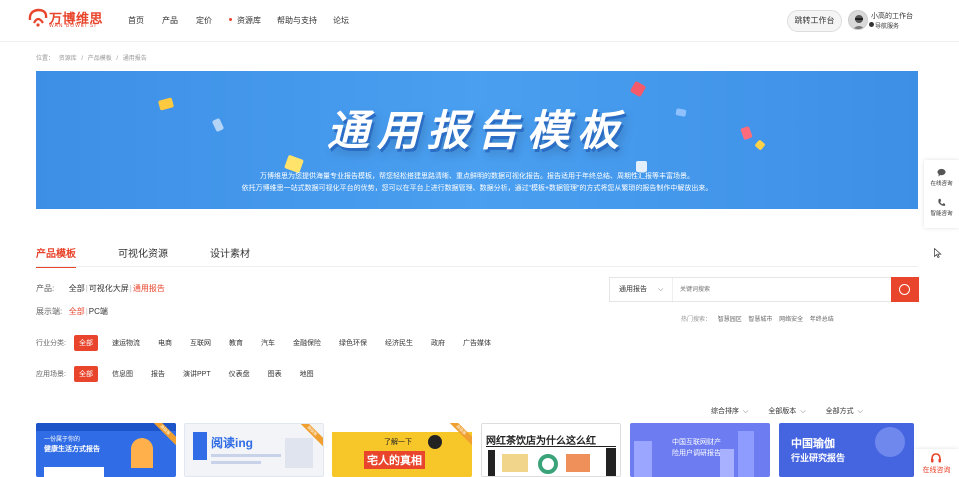 This screenshot has height=477, width=959. I want to click on scene-tag: 全部, so click(86, 374).